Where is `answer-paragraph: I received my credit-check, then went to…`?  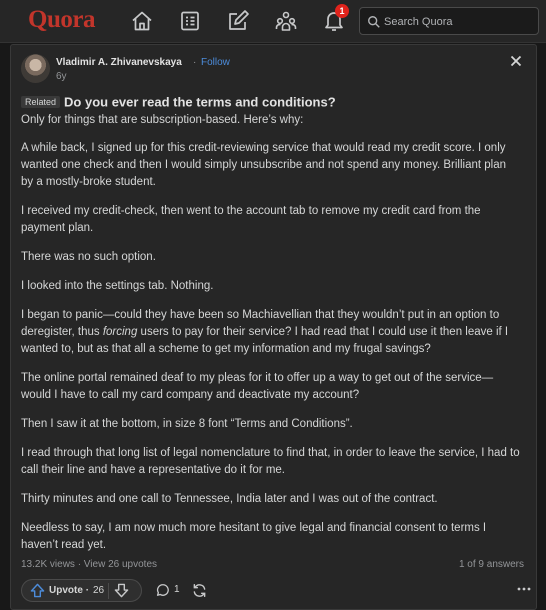 answer-paragraph: I received my credit-check, then went to… is located at coordinates (251, 219).